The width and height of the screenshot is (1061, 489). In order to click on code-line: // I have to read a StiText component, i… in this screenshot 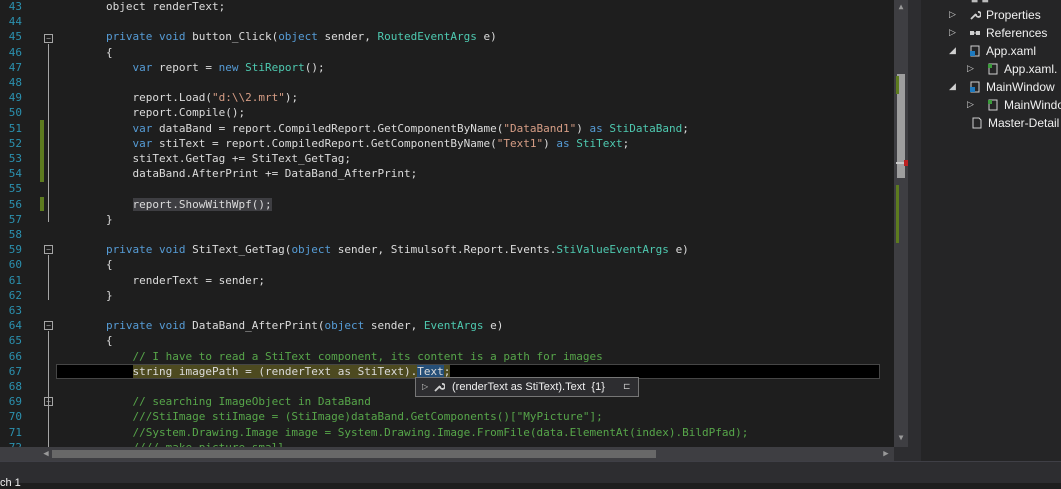, I will do `click(354, 356)`.